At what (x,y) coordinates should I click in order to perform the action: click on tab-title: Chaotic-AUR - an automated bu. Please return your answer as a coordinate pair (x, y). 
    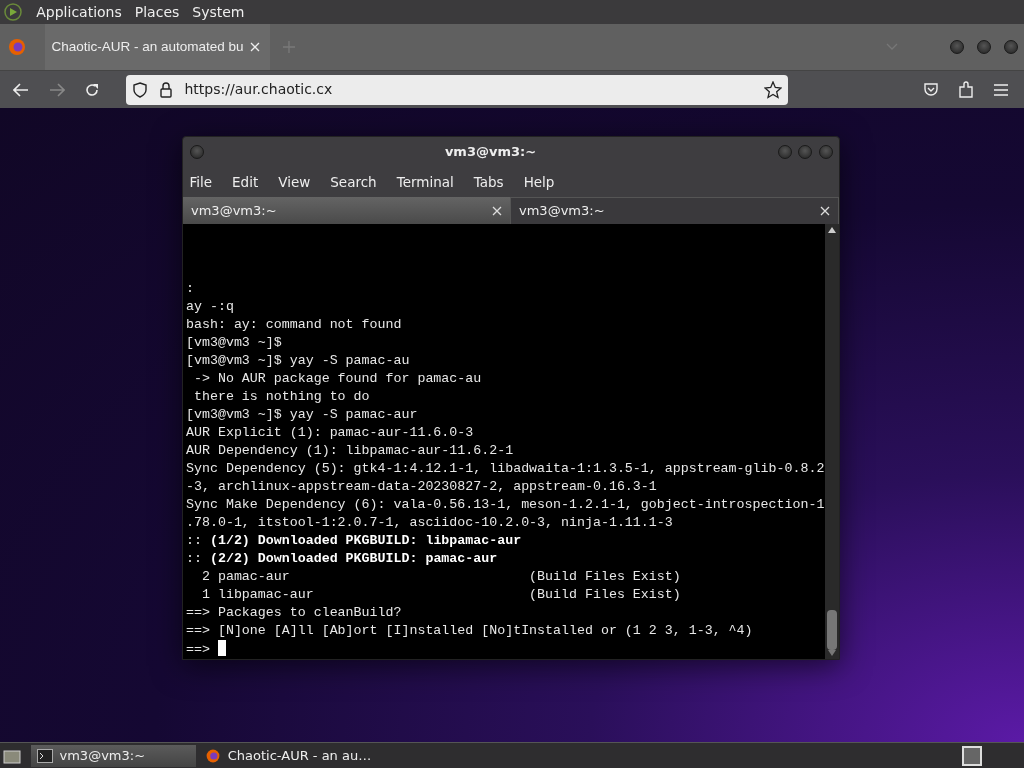
    Looking at the image, I should click on (147, 46).